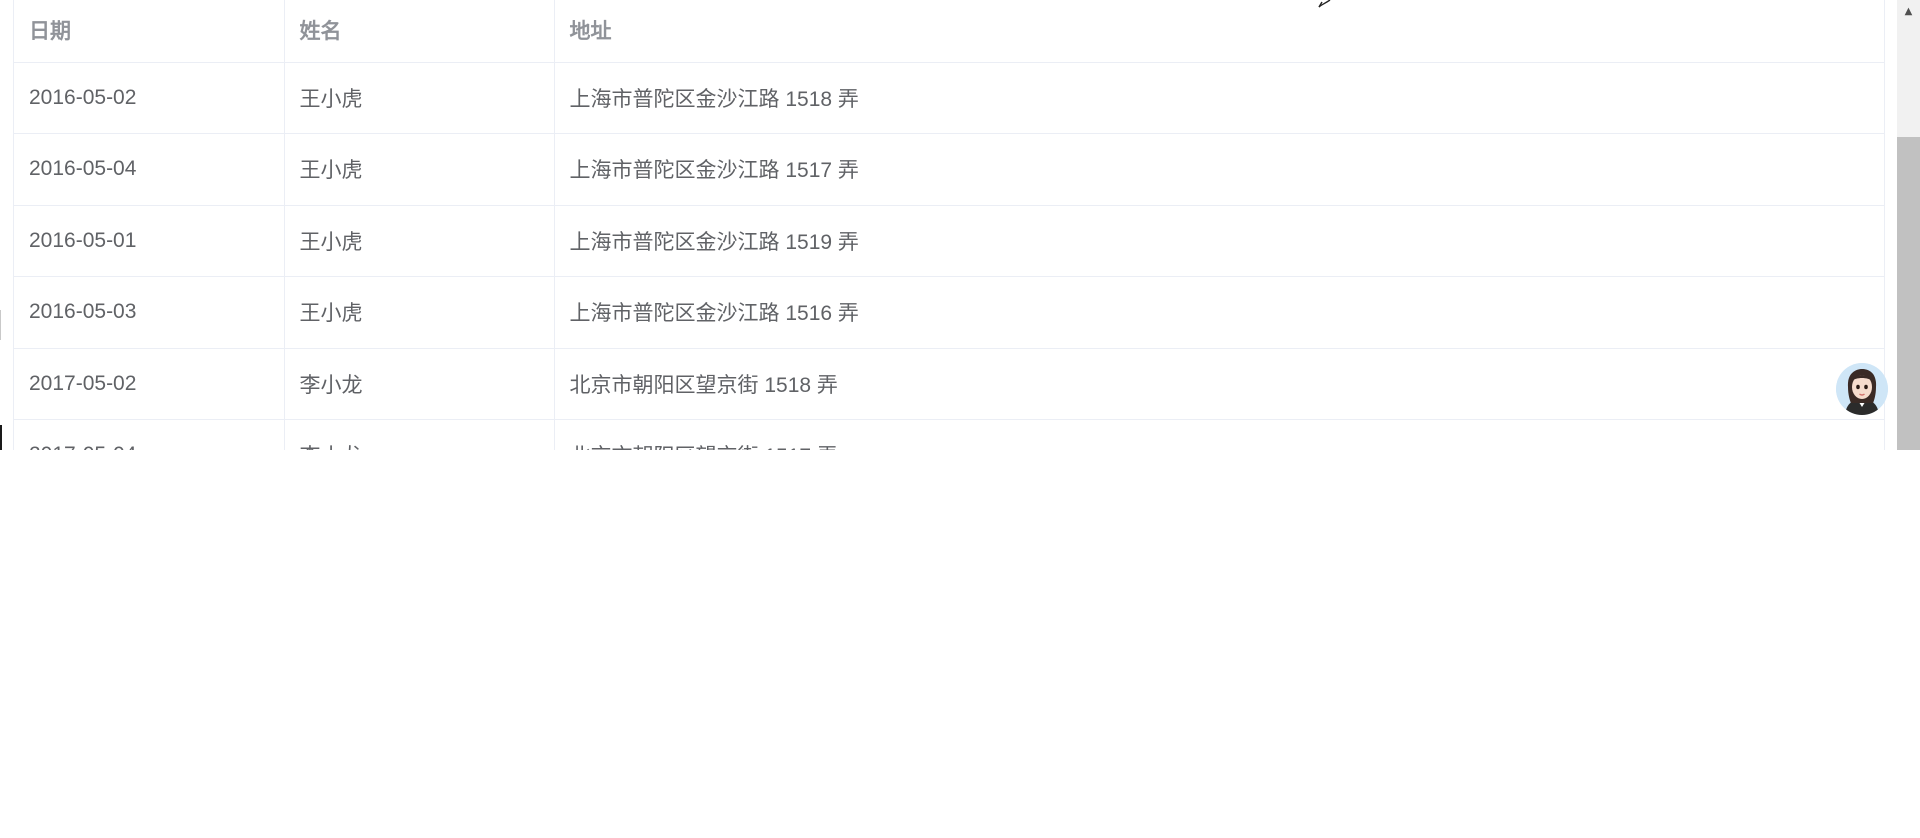  Describe the element at coordinates (1219, 98) in the screenshot. I see `cell-address: 上海市普陀区金沙江路 1518 弄` at that location.